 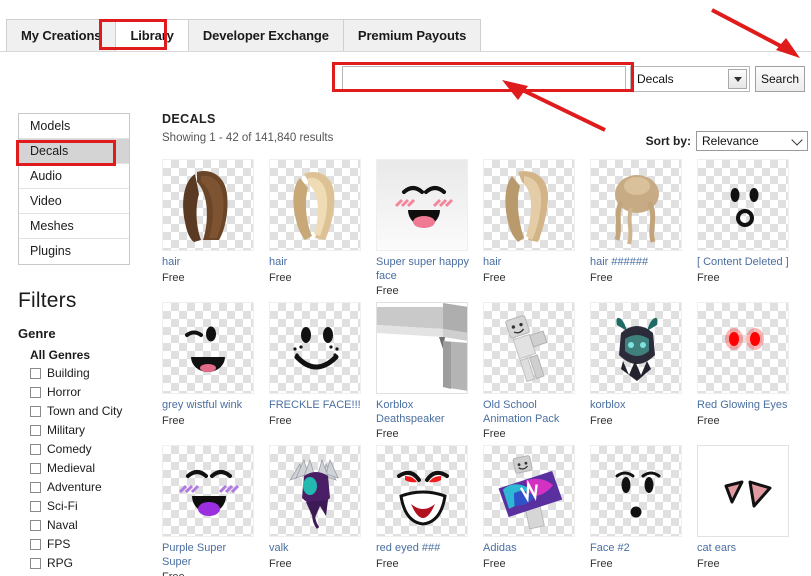 I want to click on result-card: Korblox Deathspeaker Free, so click(x=429, y=371).